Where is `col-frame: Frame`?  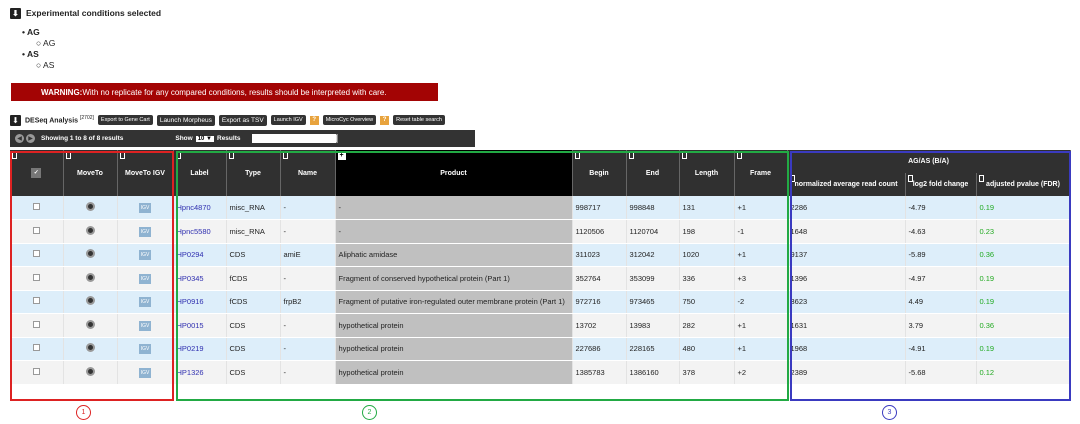 col-frame: Frame is located at coordinates (761, 173).